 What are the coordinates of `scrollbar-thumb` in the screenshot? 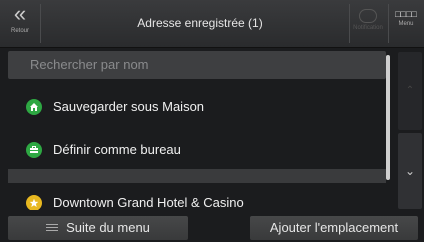 It's located at (388, 117).